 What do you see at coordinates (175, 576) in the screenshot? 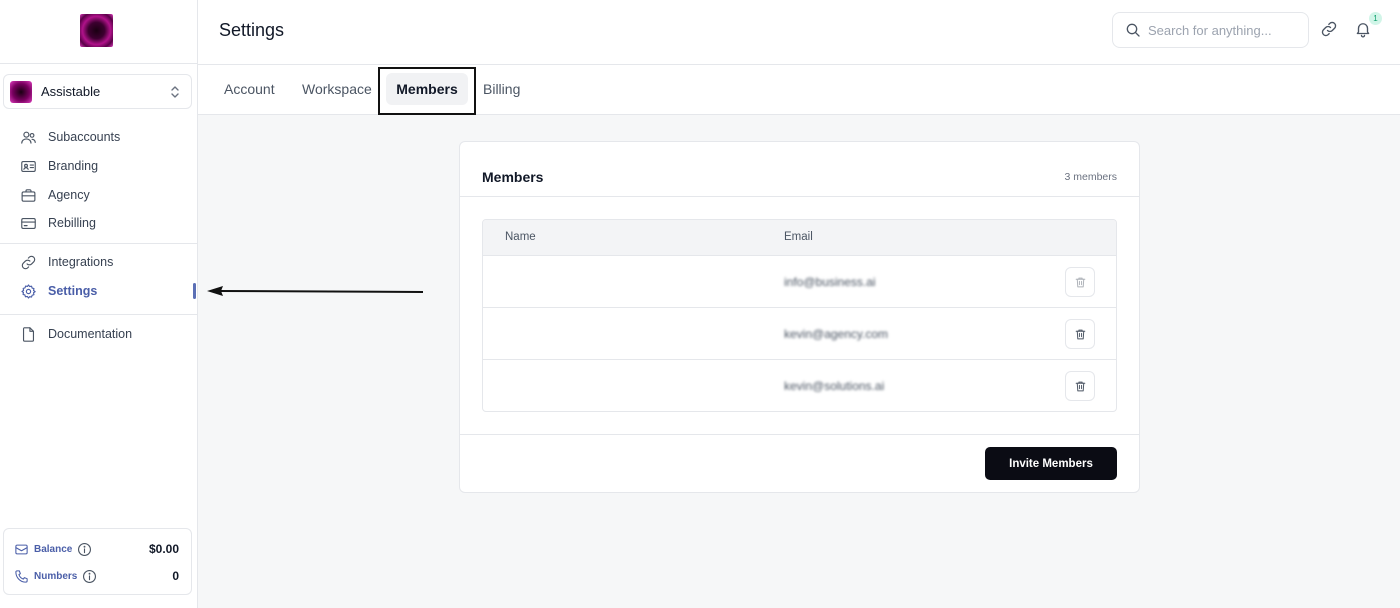
I see `numbers-value: 0` at bounding box center [175, 576].